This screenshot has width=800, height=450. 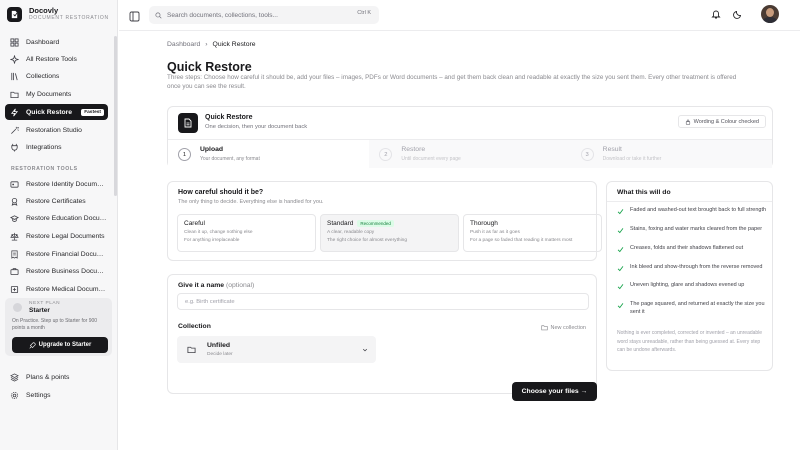 What do you see at coordinates (612, 149) in the screenshot?
I see `step-title: Result` at bounding box center [612, 149].